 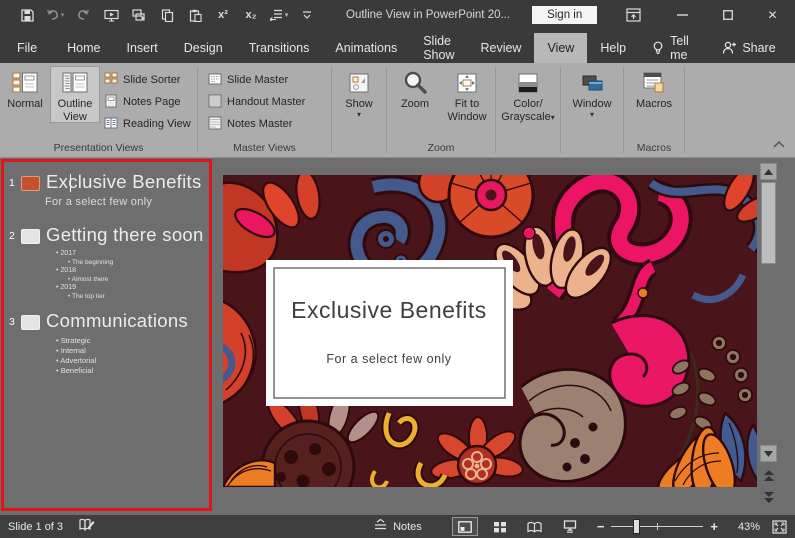 What do you see at coordinates (256, 80) in the screenshot?
I see `slide-master-button: Slide Master` at bounding box center [256, 80].